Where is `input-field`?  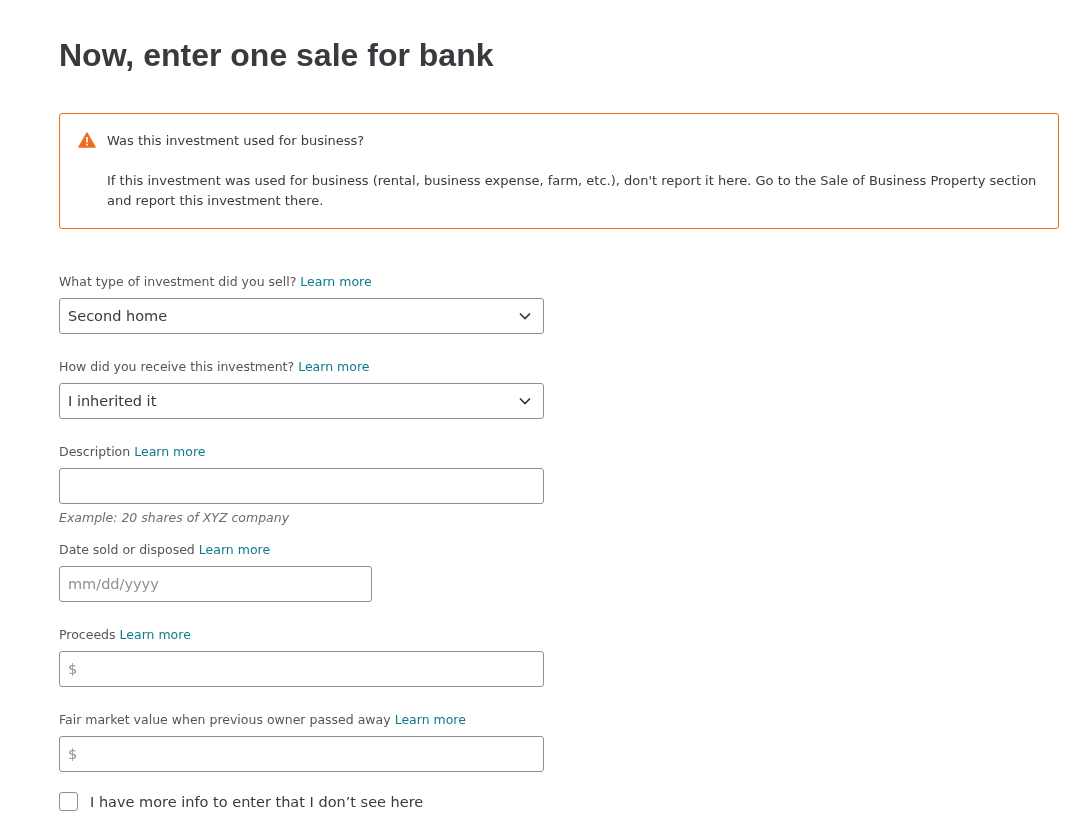
input-field is located at coordinates (301, 486).